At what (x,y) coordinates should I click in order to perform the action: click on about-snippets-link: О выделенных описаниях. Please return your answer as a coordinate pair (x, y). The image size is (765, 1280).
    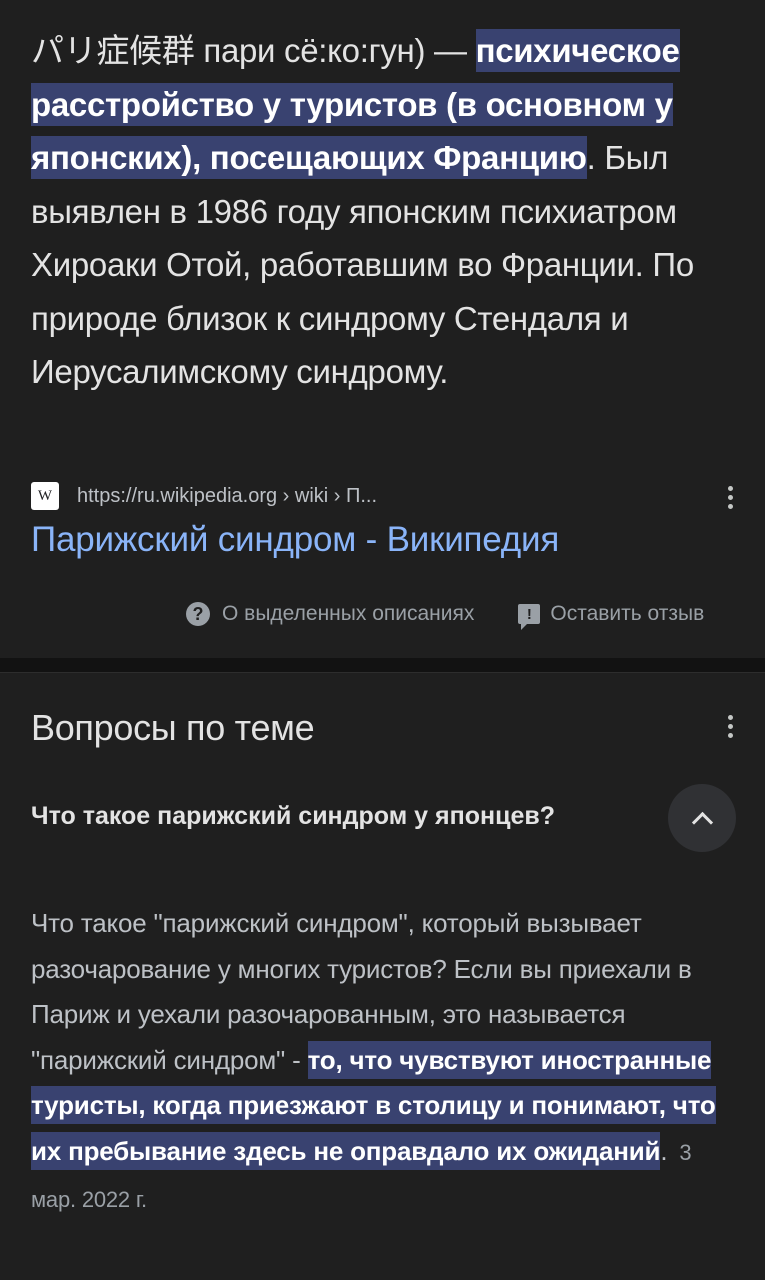
    Looking at the image, I should click on (348, 614).